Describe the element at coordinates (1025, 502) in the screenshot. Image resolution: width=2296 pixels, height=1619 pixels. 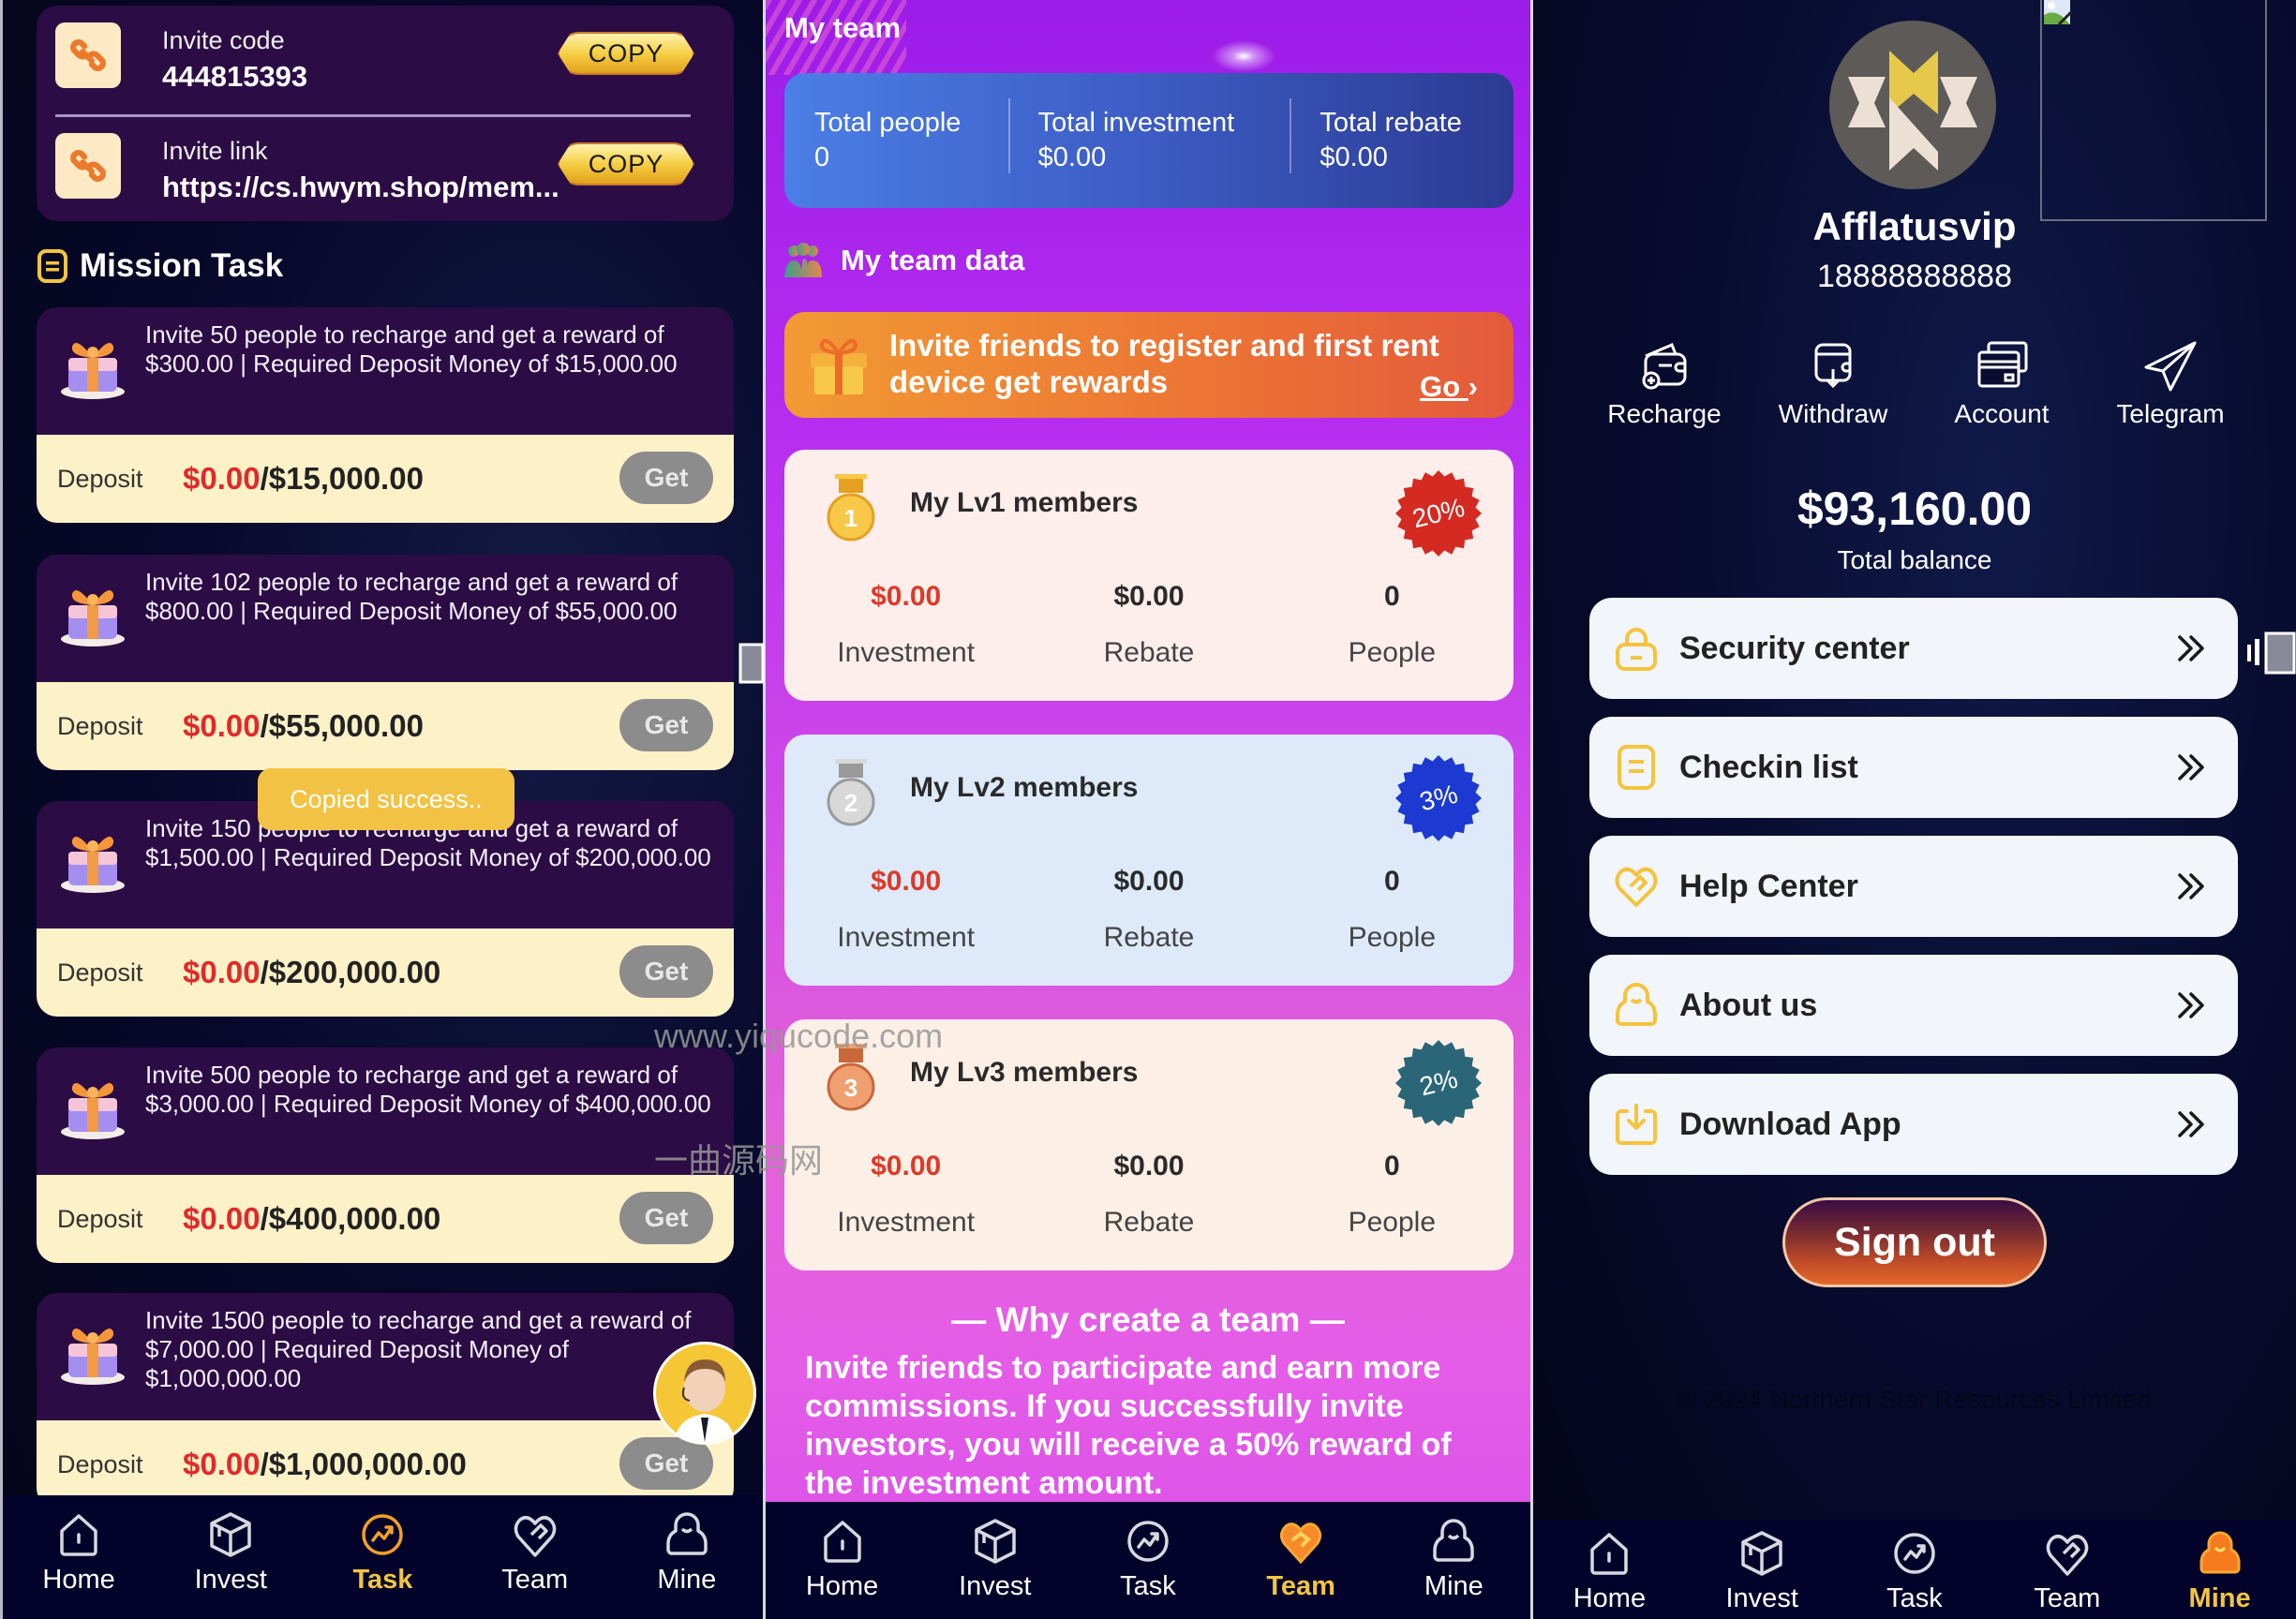
I see `level-title: My Lv1 members` at that location.